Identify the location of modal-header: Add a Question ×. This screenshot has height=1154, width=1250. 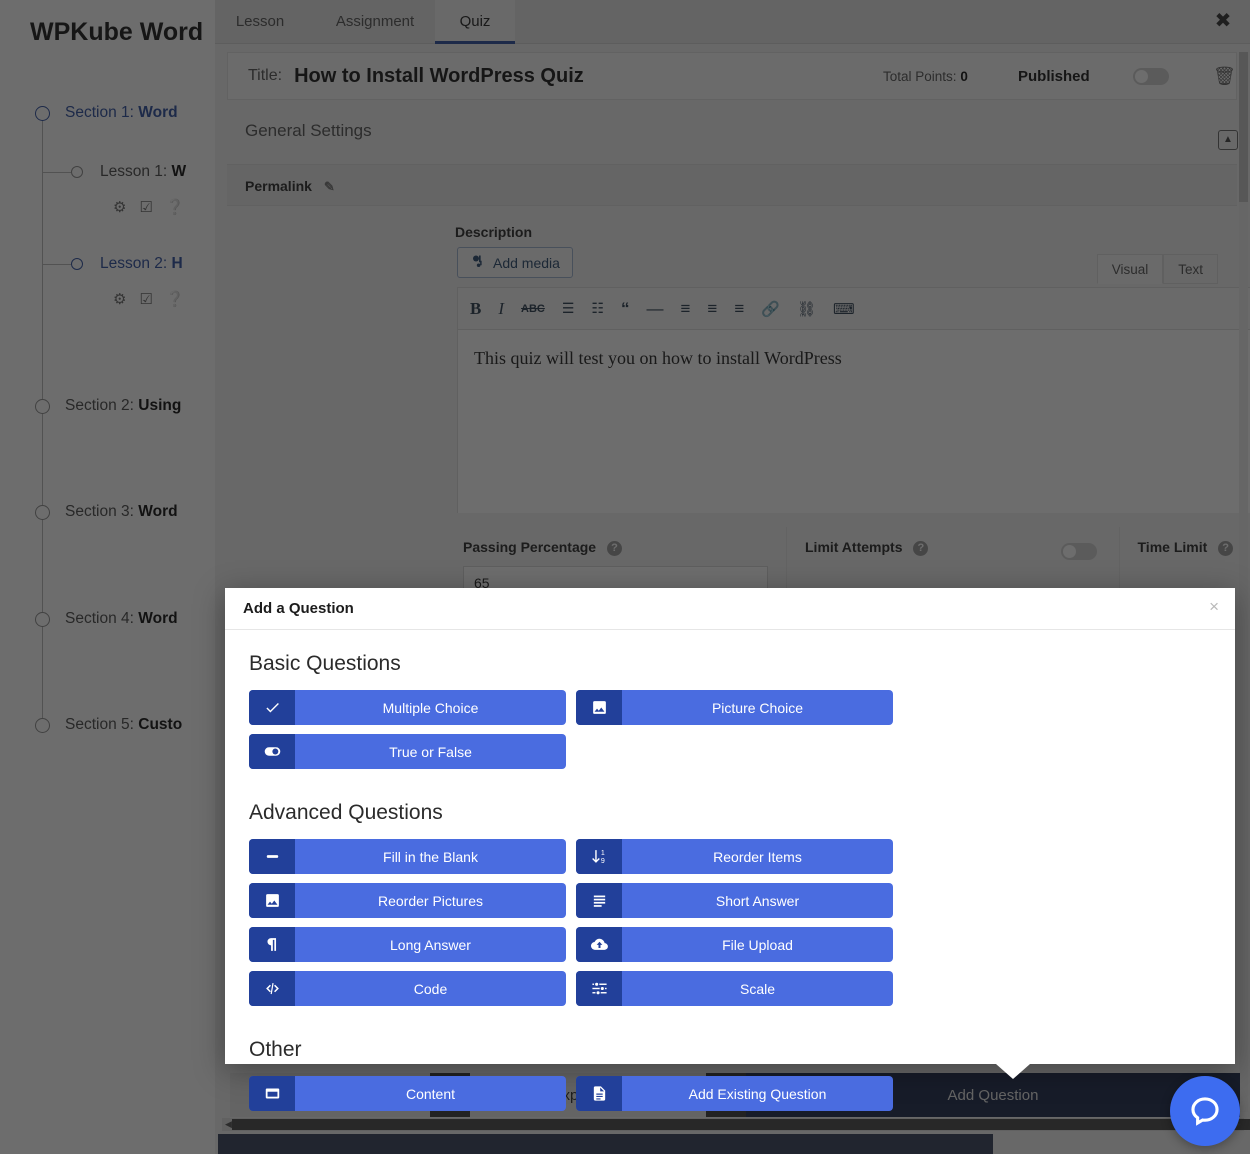
(730, 609).